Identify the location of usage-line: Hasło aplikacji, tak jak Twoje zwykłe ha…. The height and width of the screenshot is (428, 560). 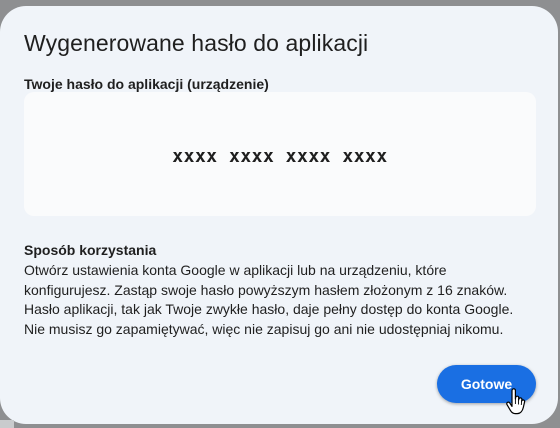
(269, 309).